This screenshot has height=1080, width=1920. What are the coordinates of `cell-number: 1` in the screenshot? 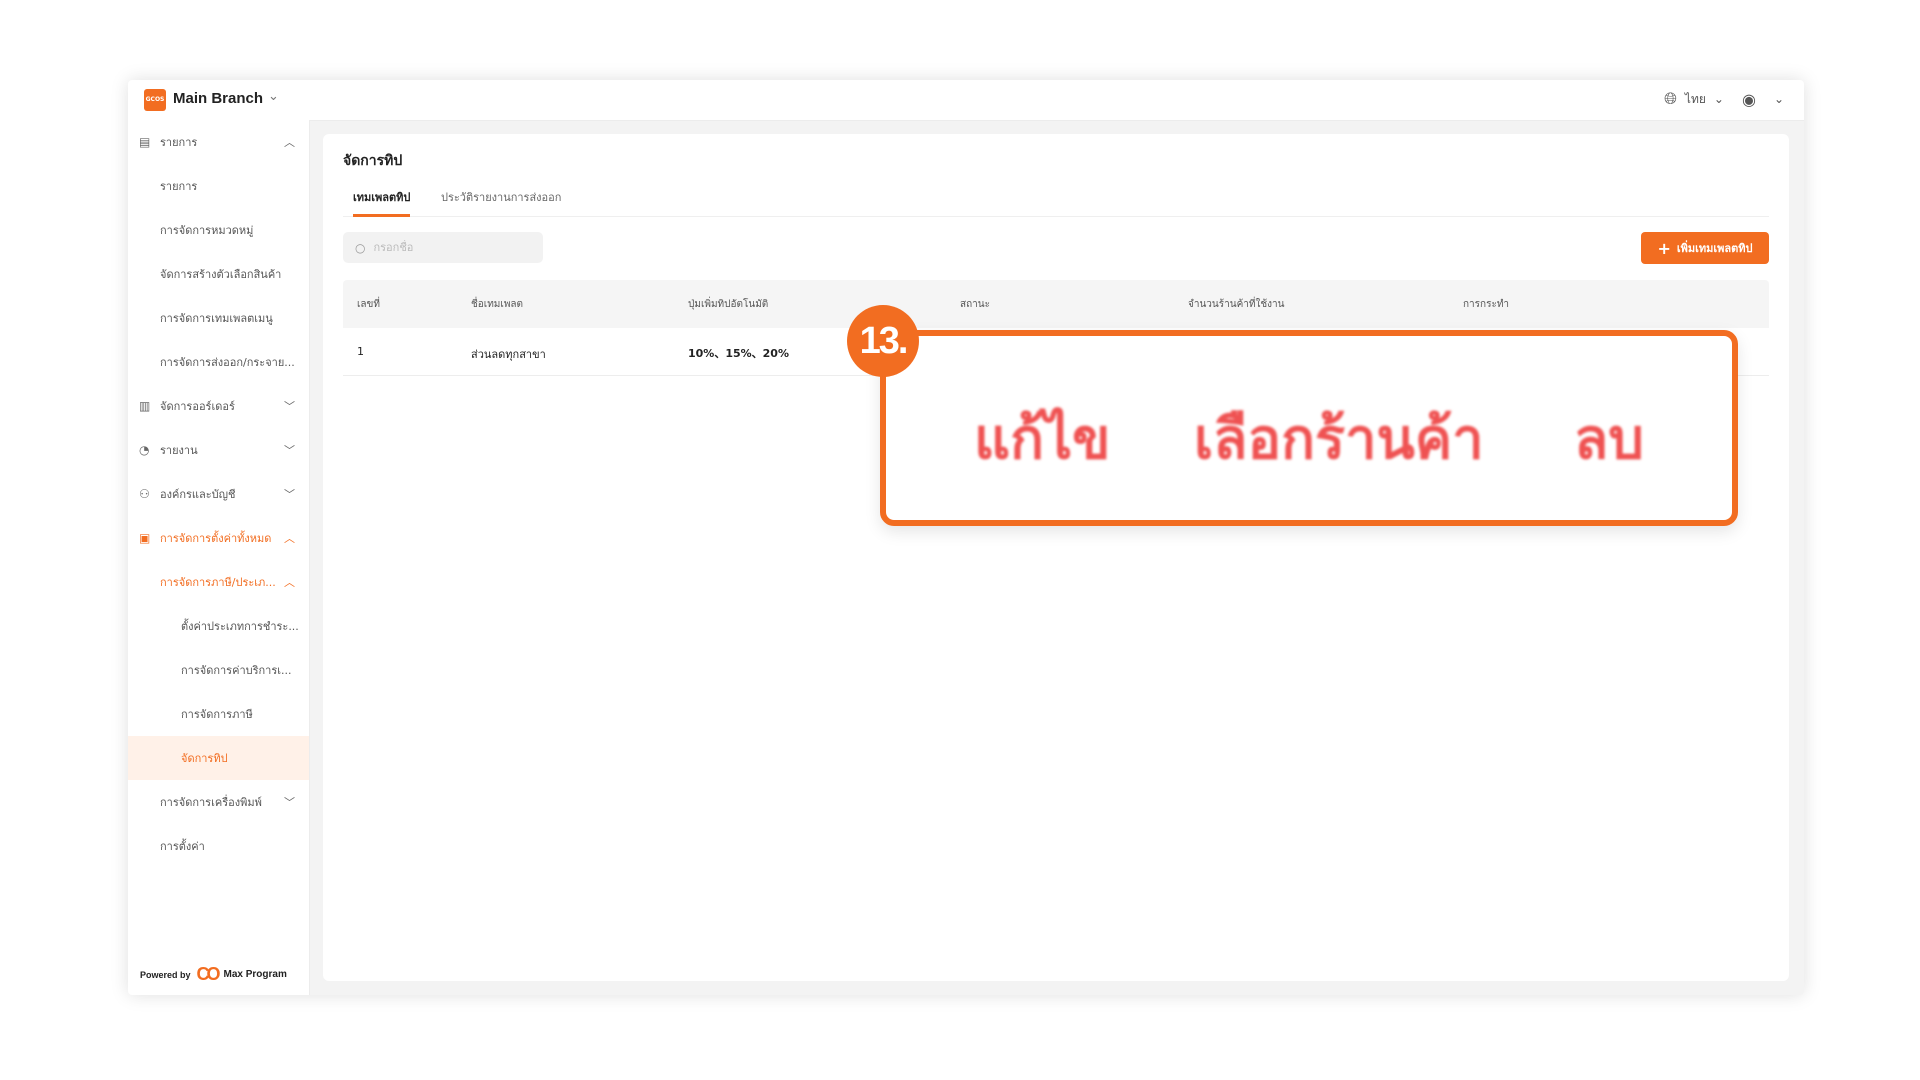 It's located at (360, 351).